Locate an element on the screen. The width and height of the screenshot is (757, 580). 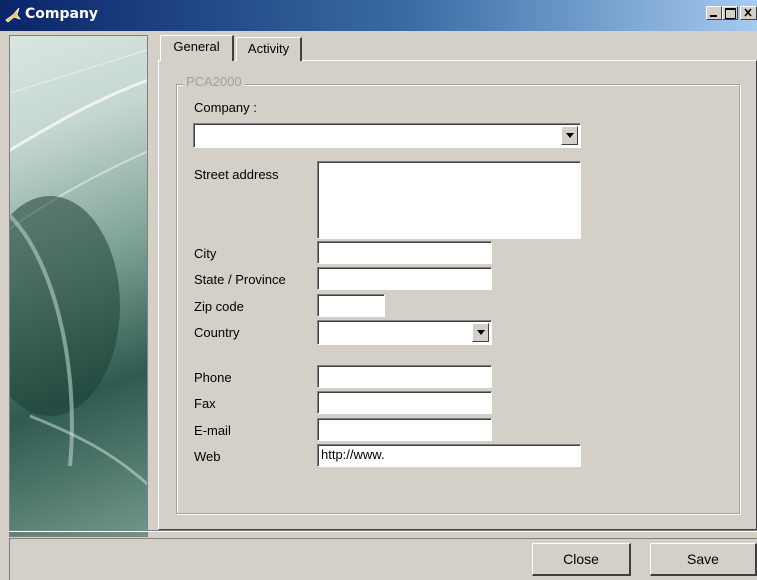
company-combobox is located at coordinates (387, 135).